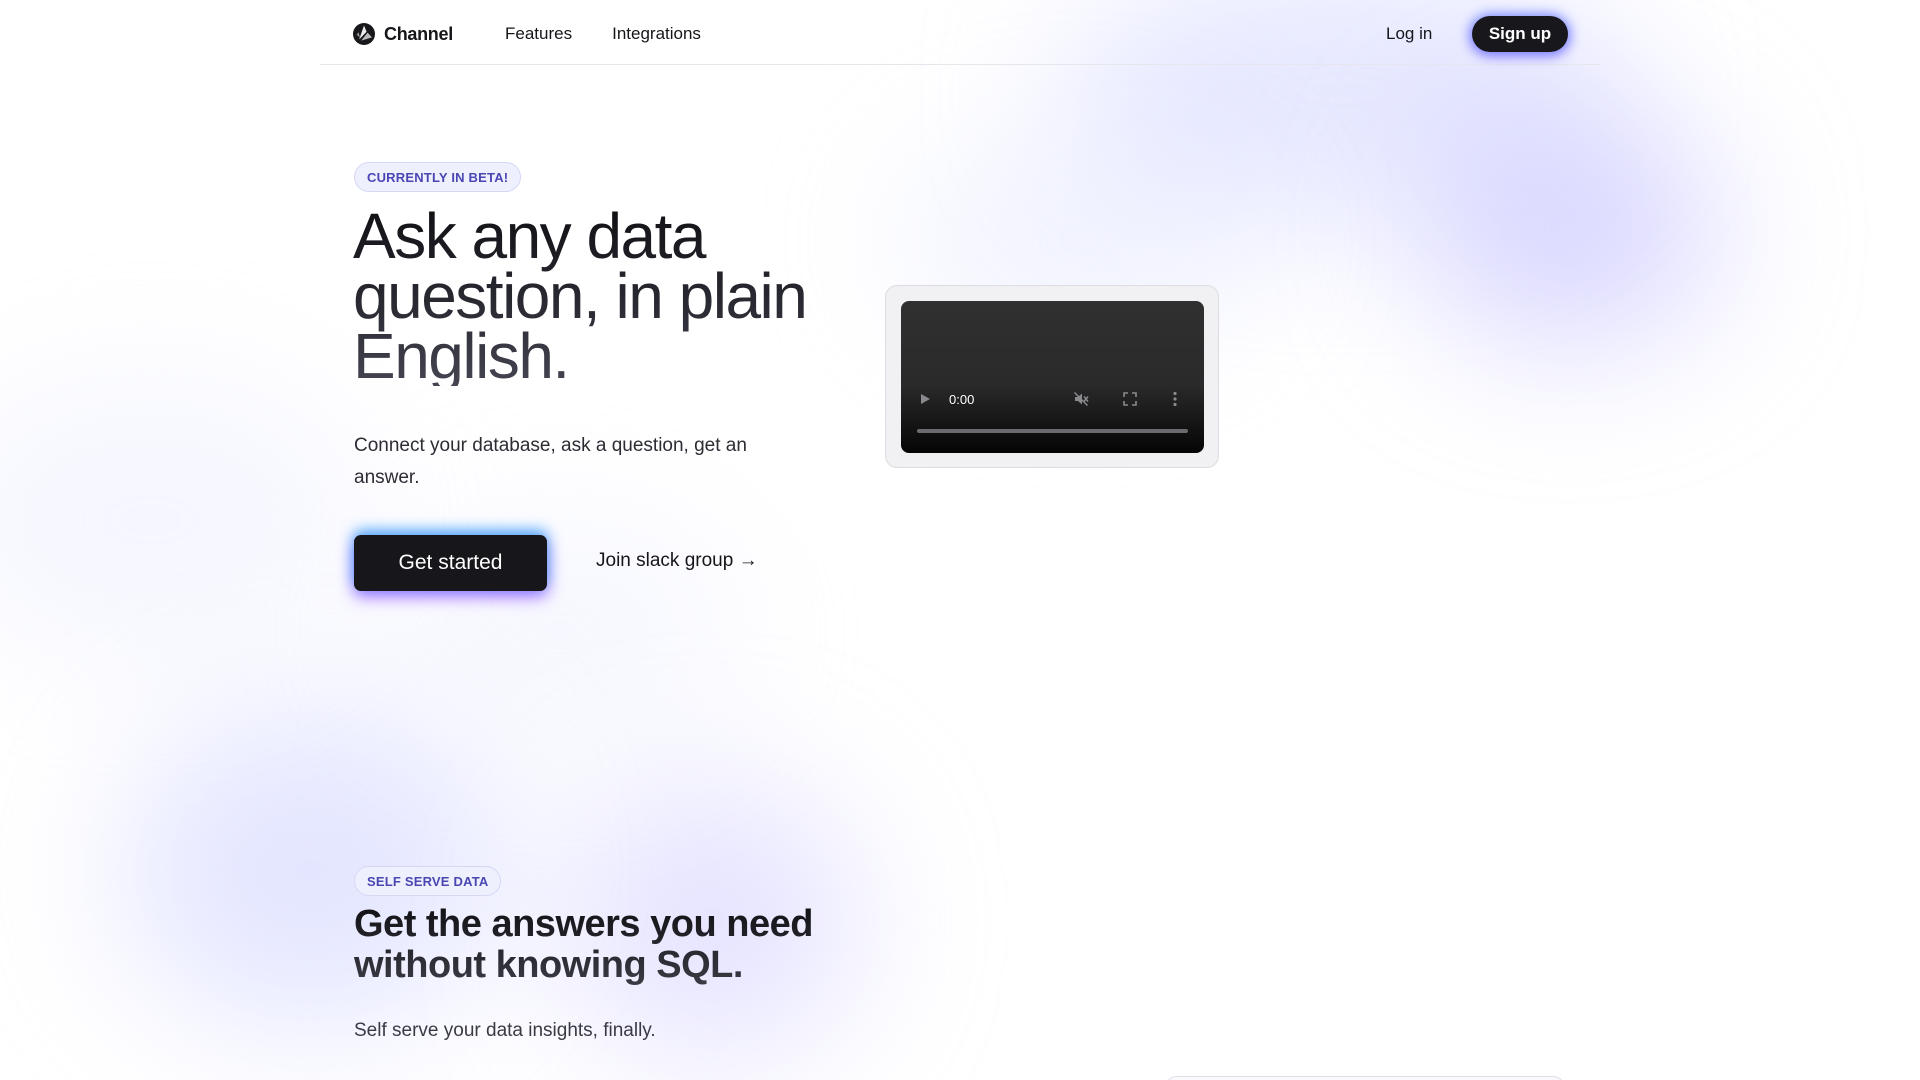  Describe the element at coordinates (1409, 34) in the screenshot. I see `login-link: Log in` at that location.